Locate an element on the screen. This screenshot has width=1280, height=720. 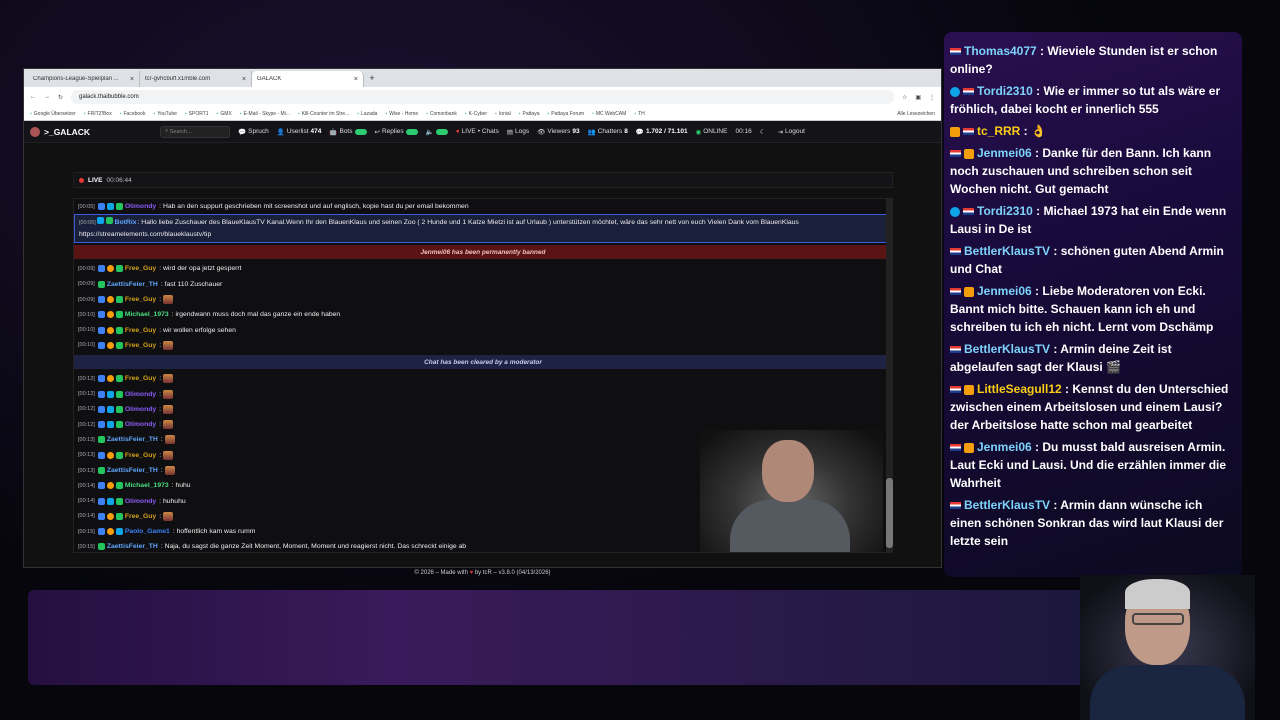
chat-timestamp: [00:05] is located at coordinates (86, 206).